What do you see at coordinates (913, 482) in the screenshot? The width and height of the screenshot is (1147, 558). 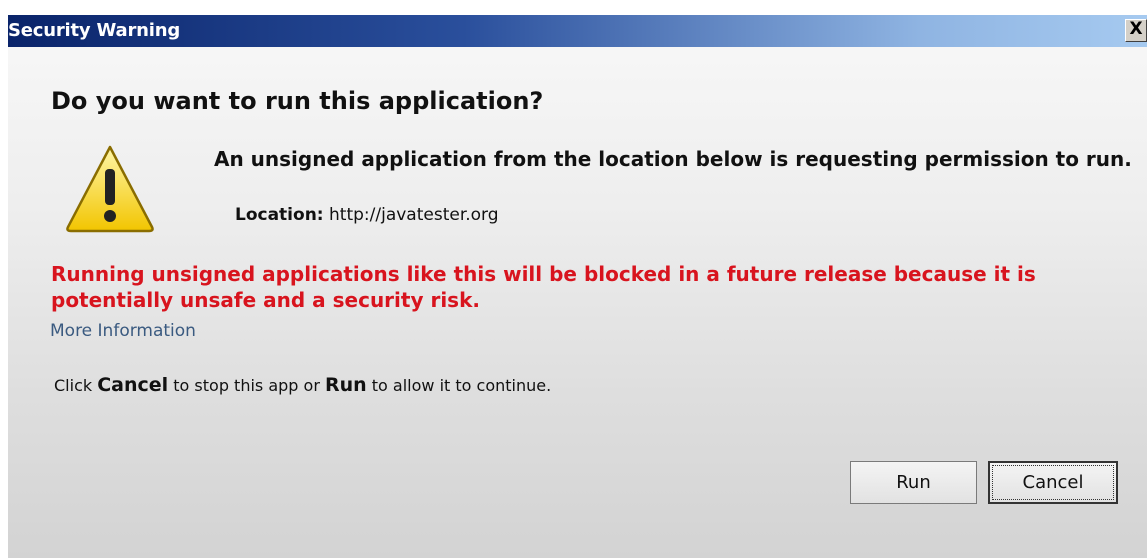 I see `run-button: Run` at bounding box center [913, 482].